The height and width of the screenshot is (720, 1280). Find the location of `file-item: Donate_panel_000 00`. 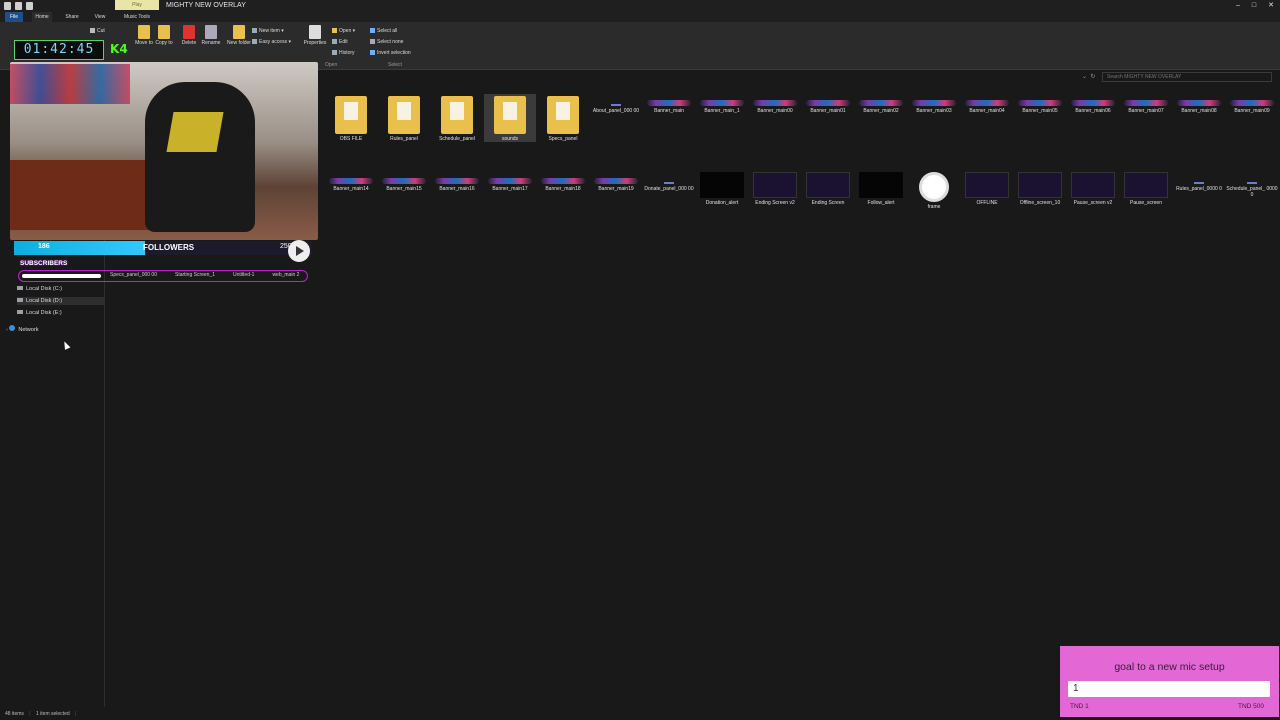

file-item: Donate_panel_000 00 is located at coordinates (669, 182).